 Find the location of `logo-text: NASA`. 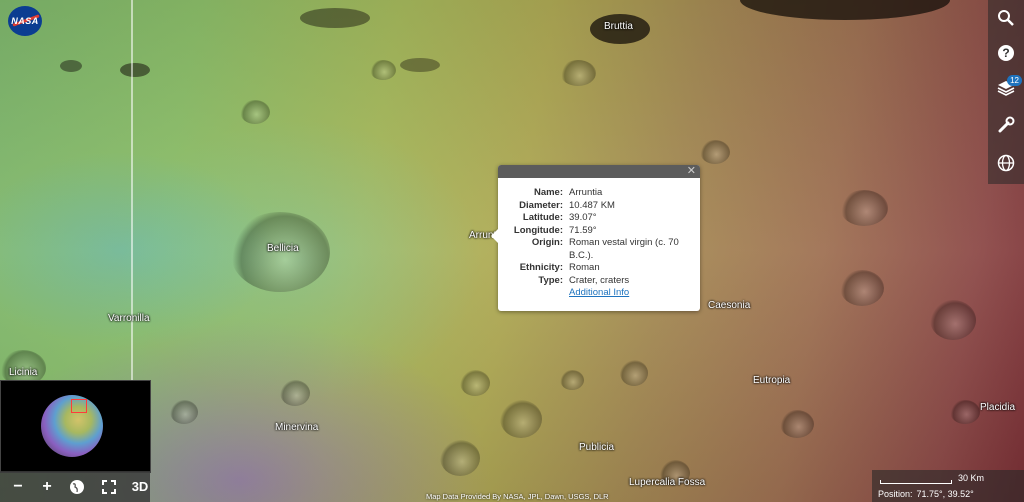

logo-text: NASA is located at coordinates (25, 21).